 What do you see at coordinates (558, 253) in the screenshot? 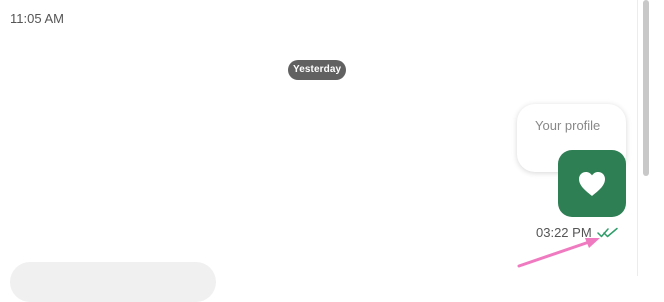
I see `arrow-icon` at bounding box center [558, 253].